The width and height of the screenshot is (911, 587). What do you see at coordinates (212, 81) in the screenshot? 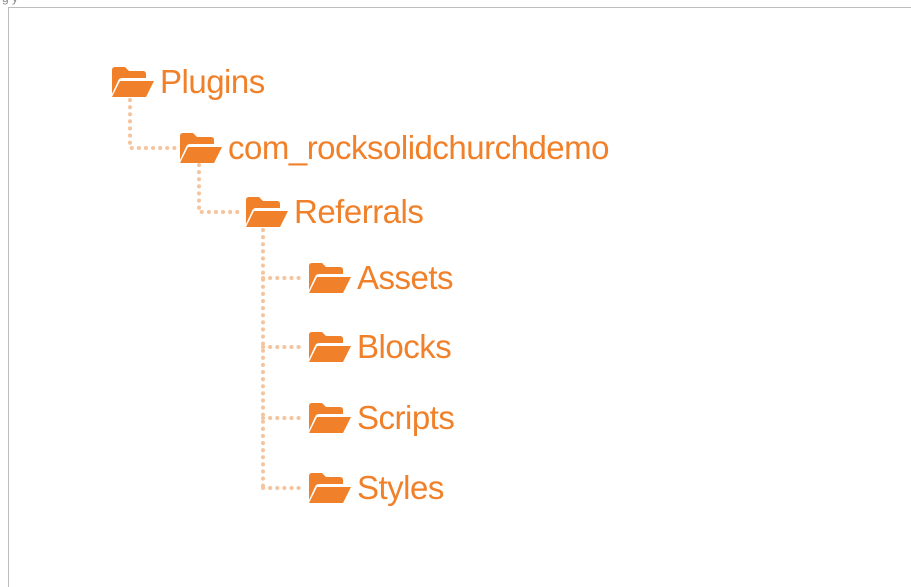
I see `tree-node-label: Plugins` at bounding box center [212, 81].